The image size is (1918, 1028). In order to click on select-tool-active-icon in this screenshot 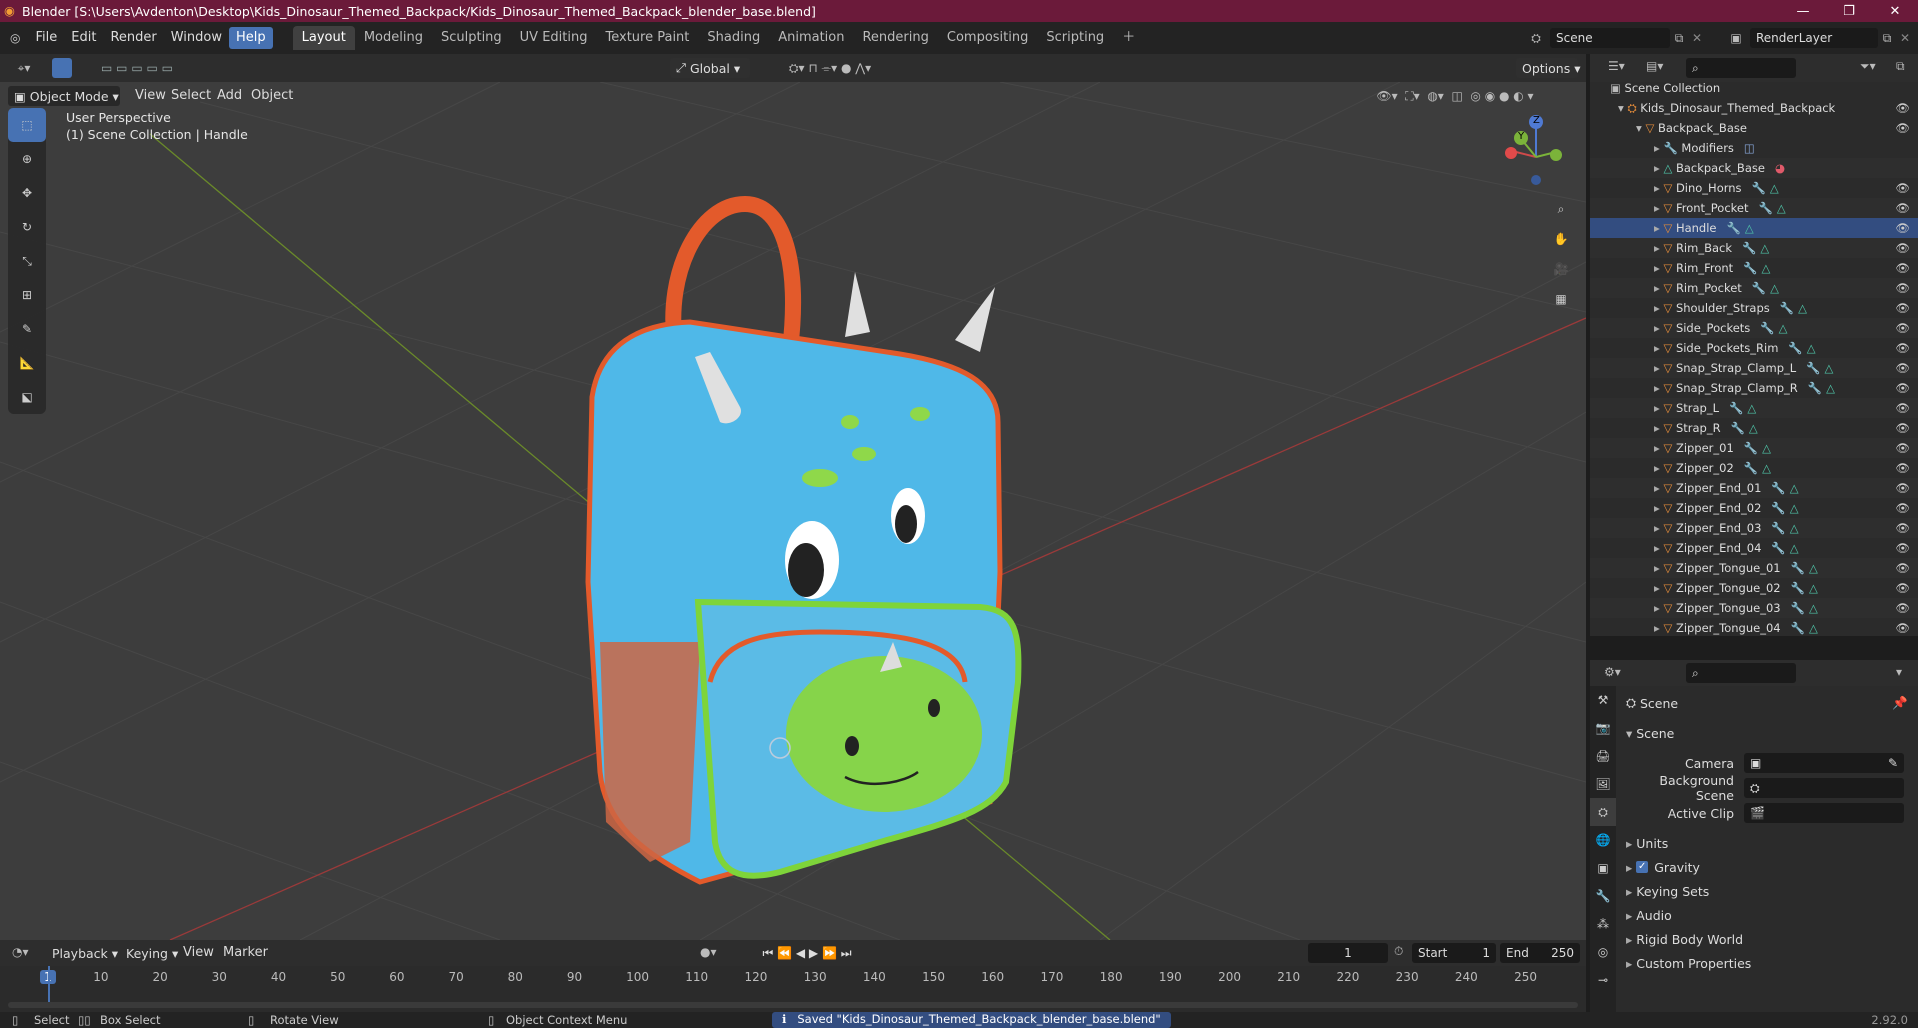, I will do `click(62, 68)`.